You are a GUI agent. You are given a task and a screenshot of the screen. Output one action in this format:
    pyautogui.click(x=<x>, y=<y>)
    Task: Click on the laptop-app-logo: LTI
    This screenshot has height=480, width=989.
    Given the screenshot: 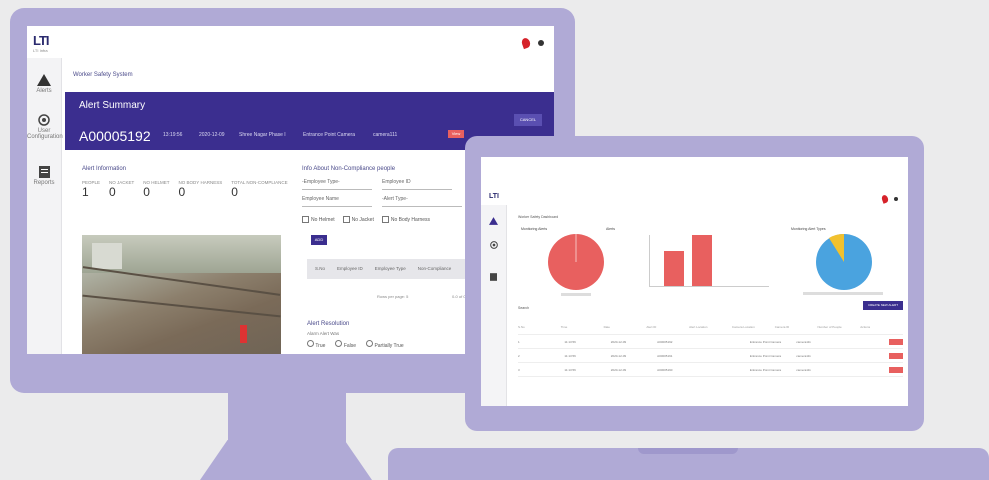 What is the action you would take?
    pyautogui.click(x=494, y=196)
    